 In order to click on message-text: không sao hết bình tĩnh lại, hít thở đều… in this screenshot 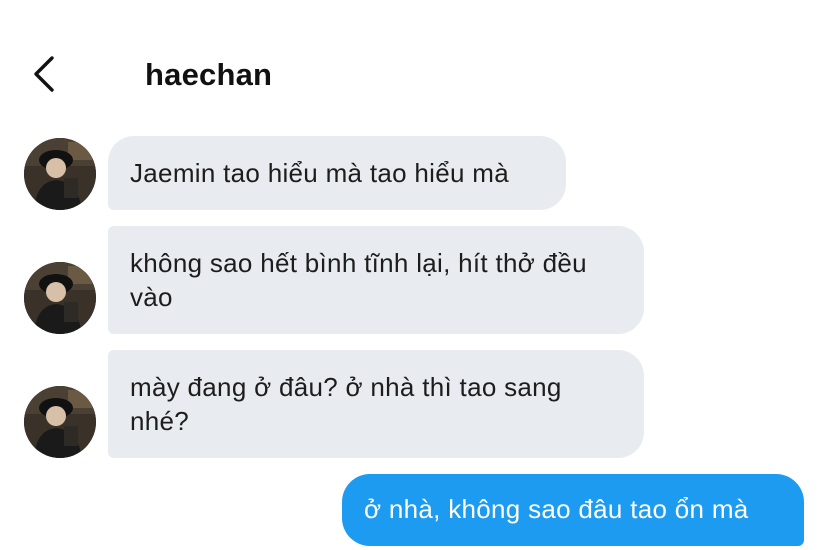, I will do `click(358, 280)`.